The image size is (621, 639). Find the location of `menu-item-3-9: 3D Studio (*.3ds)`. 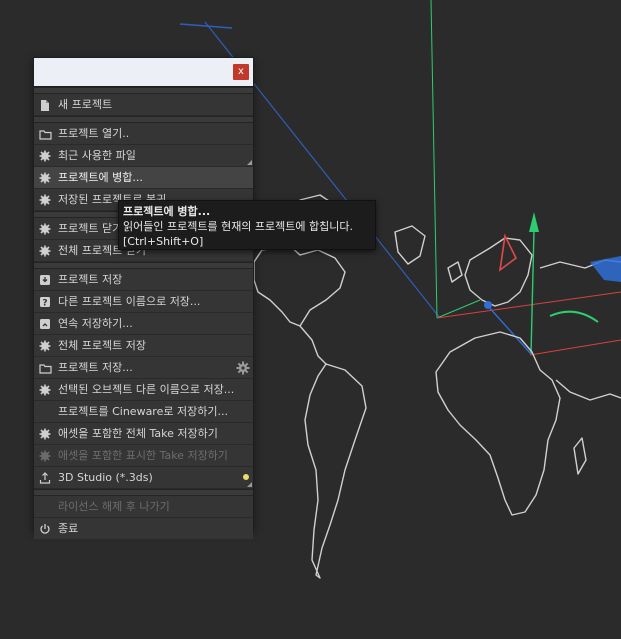

menu-item-3-9: 3D Studio (*.3ds) is located at coordinates (143, 478).